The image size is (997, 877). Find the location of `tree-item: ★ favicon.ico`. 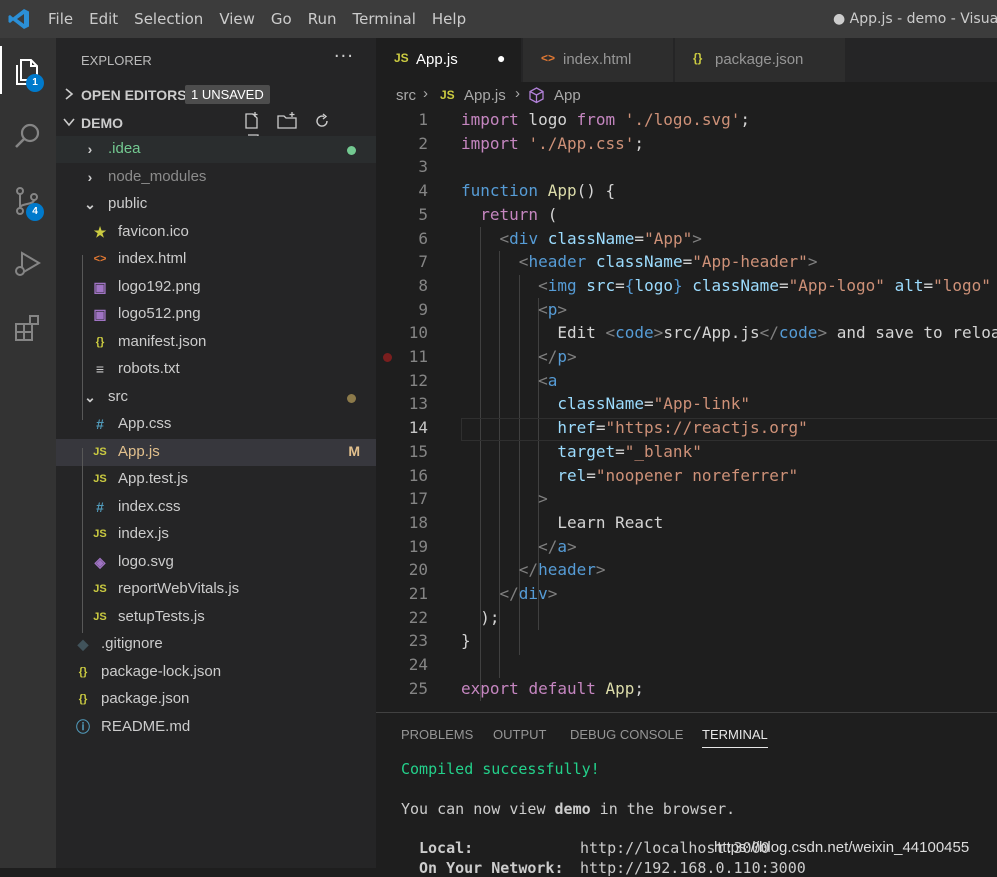

tree-item: ★ favicon.ico is located at coordinates (216, 232).